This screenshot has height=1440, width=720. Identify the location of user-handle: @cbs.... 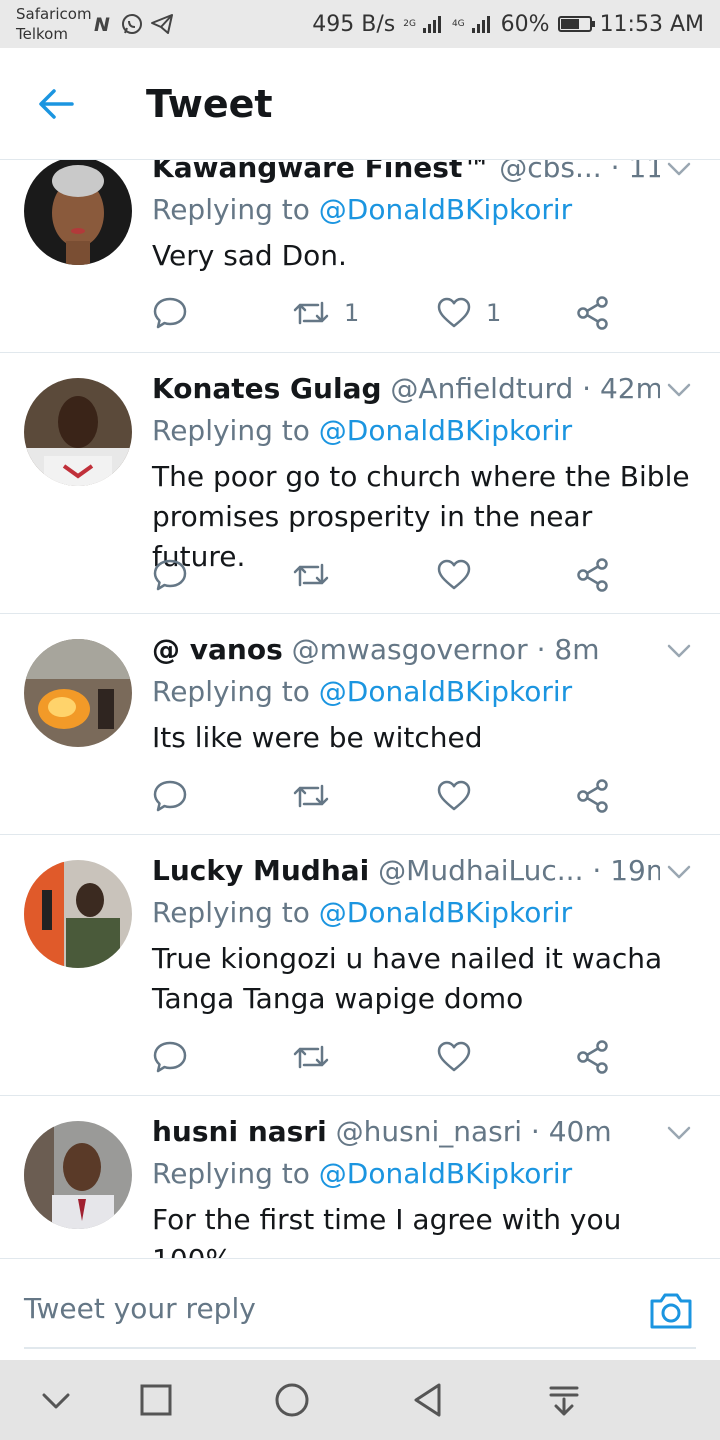
(550, 172).